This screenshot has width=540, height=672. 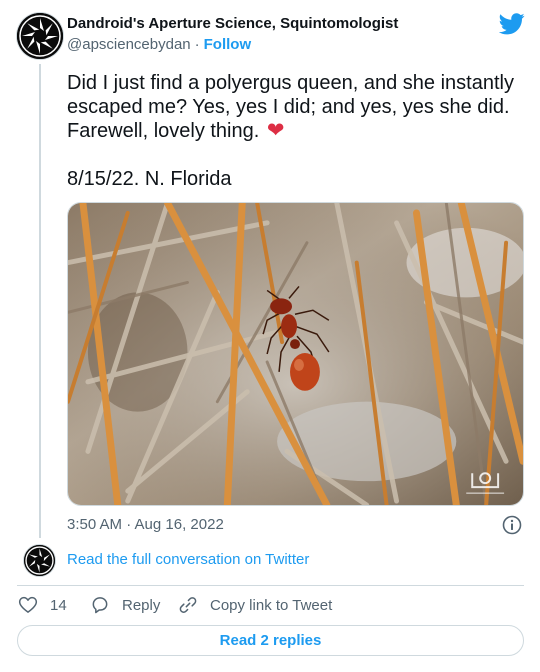 I want to click on author-handle-row: @apsciencebydan · Follow, so click(x=159, y=44).